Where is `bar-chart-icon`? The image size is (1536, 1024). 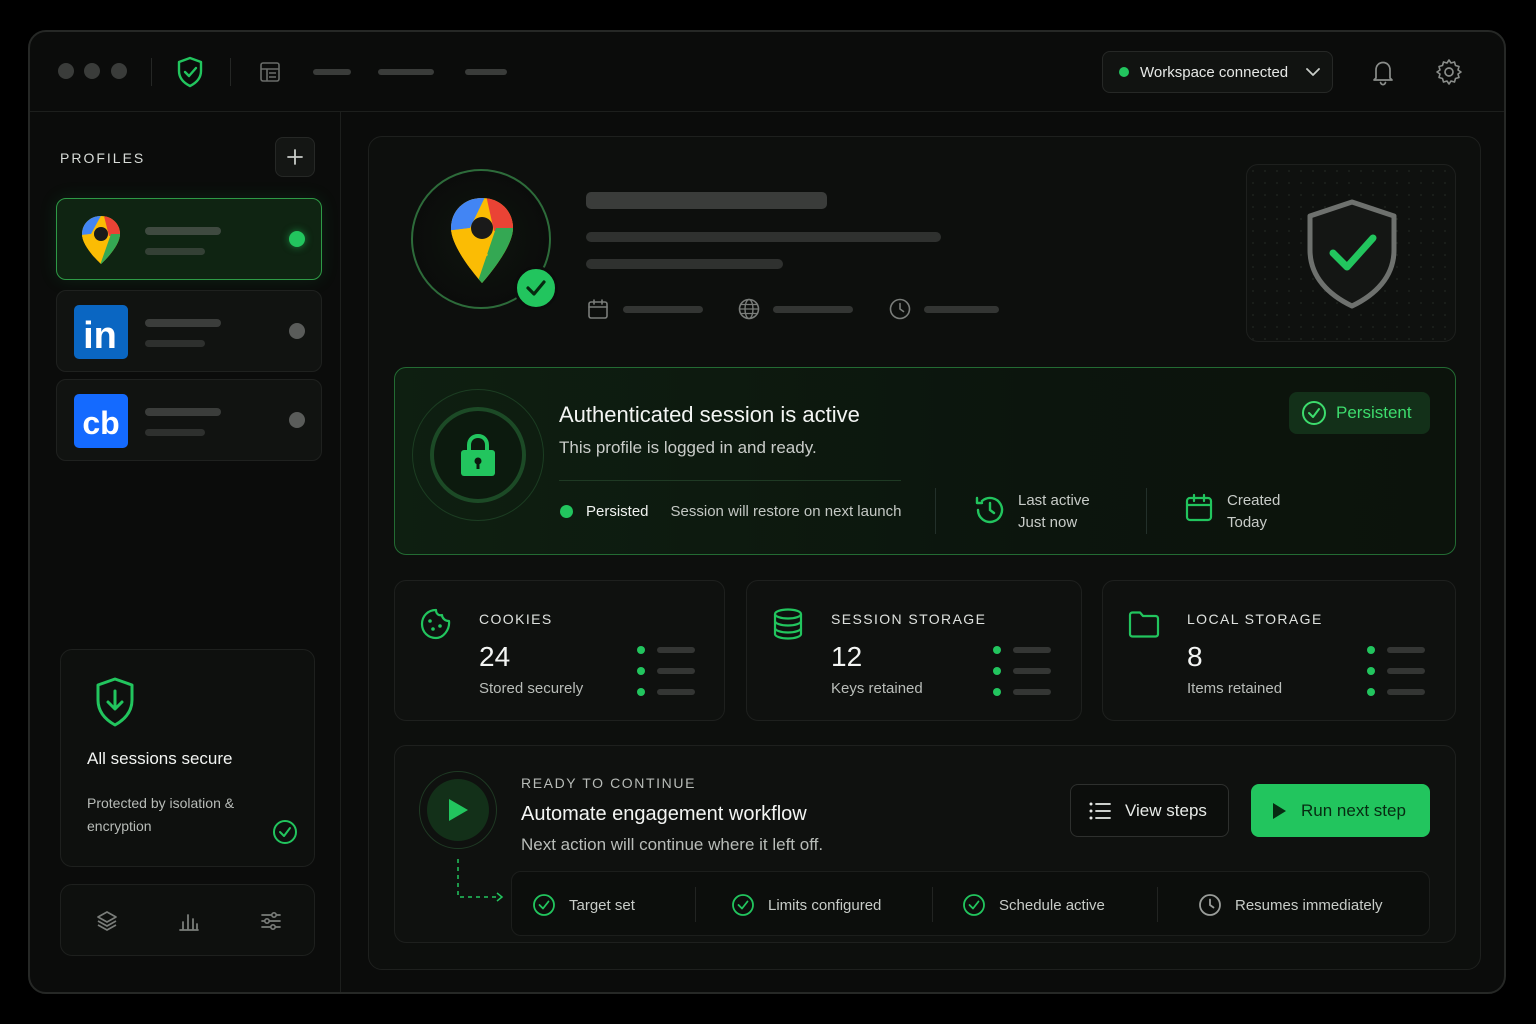 bar-chart-icon is located at coordinates (189, 921).